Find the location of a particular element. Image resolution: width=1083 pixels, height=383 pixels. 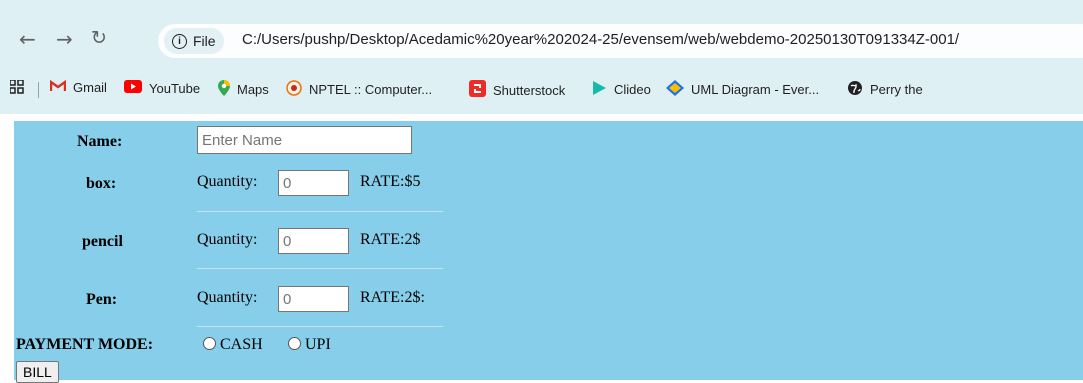

shutterstock-icon is located at coordinates (477, 90).